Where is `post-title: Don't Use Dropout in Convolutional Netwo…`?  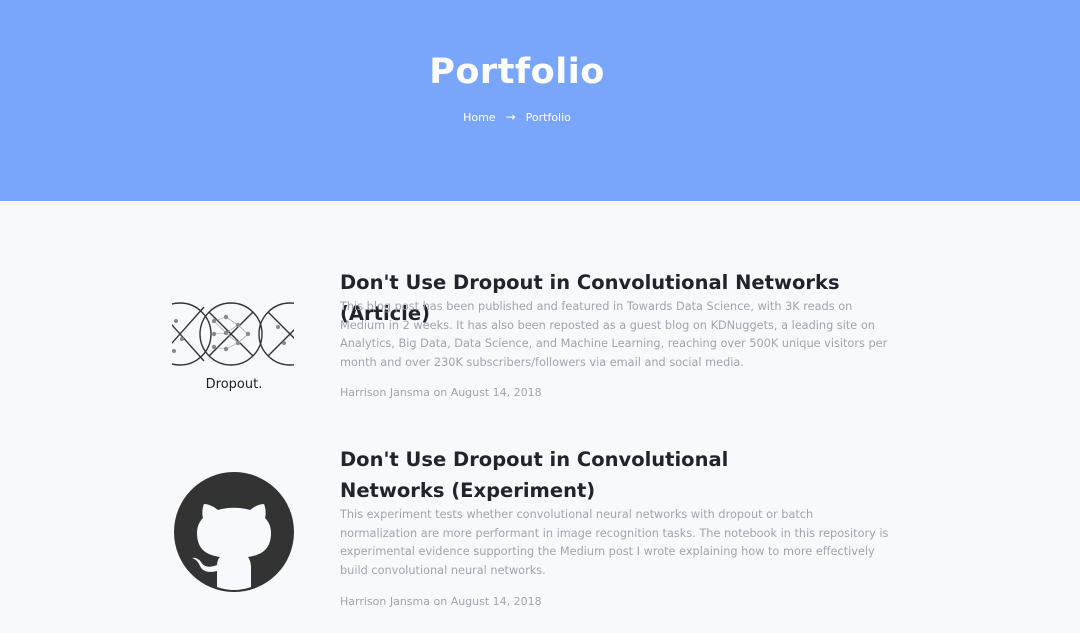
post-title: Don't Use Dropout in Convolutional Netwo… is located at coordinates (575, 475).